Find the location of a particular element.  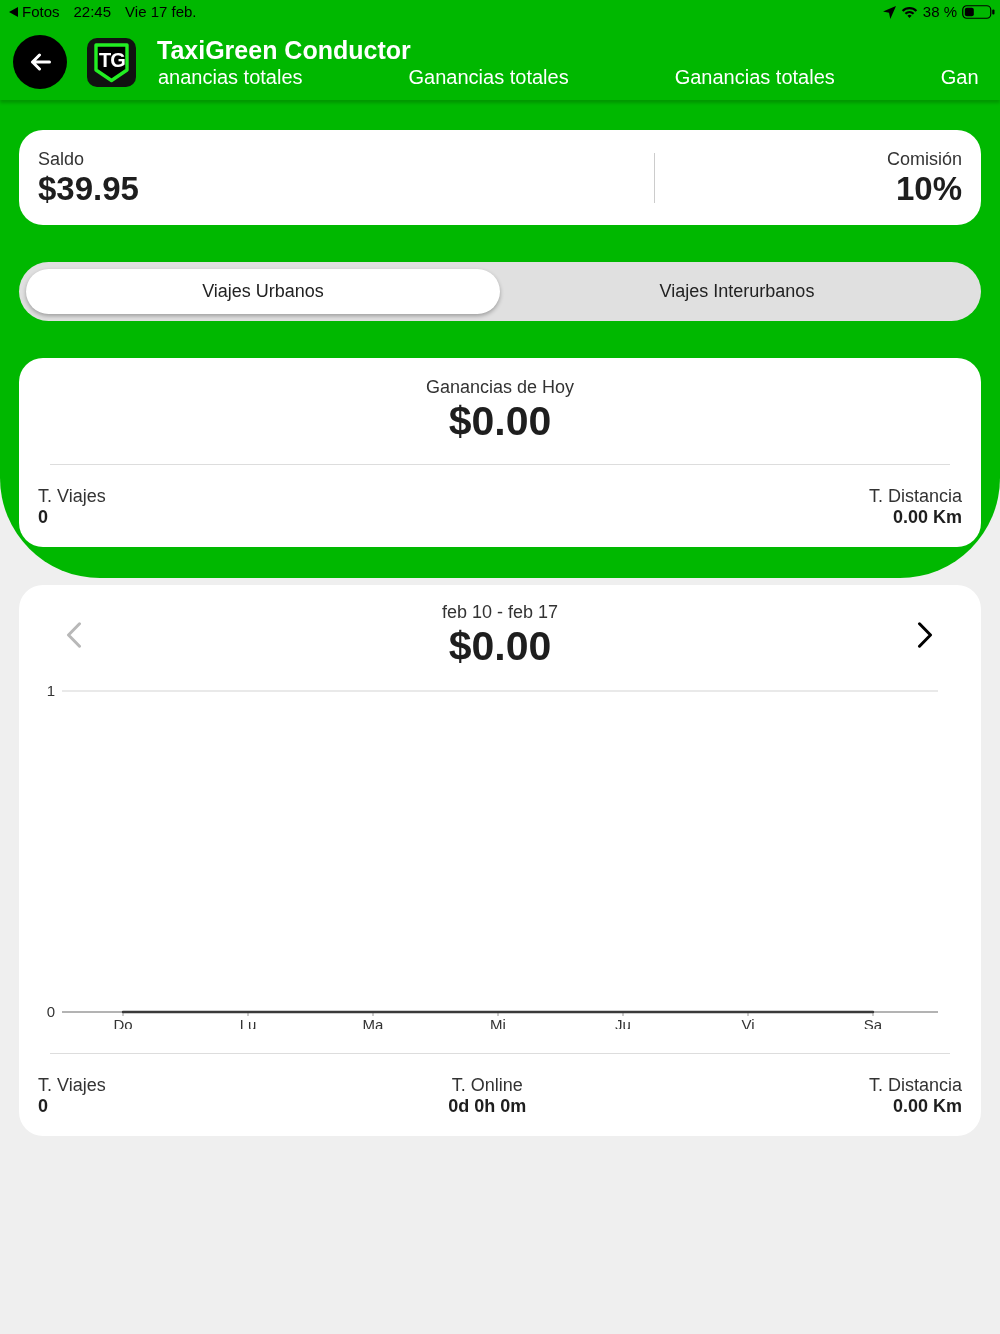

status-time: 22:45 is located at coordinates (92, 12).